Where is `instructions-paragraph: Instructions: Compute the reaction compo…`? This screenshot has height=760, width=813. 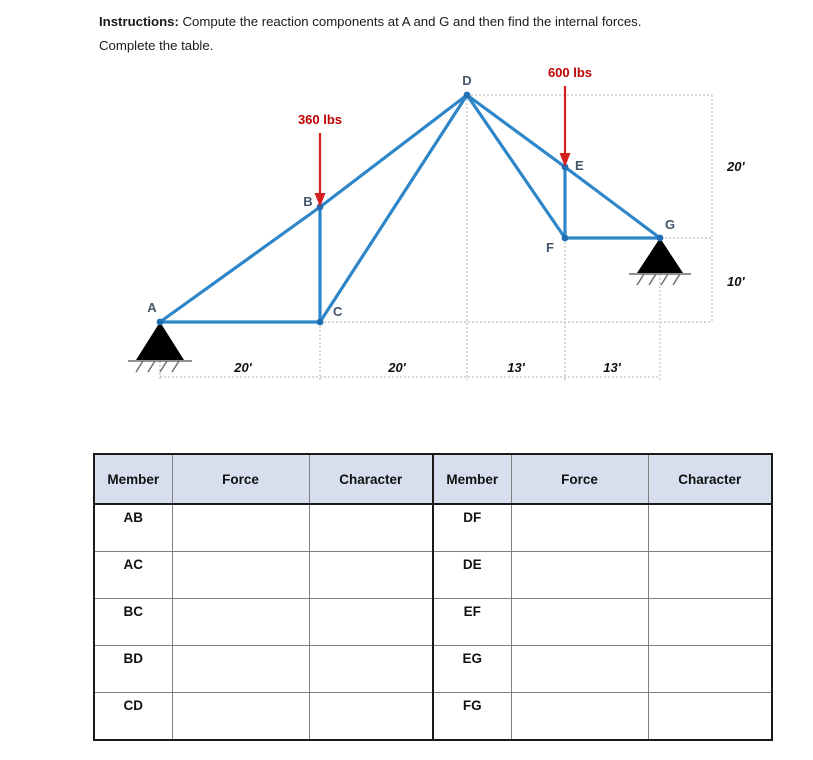 instructions-paragraph: Instructions: Compute the reaction compo… is located at coordinates (440, 22).